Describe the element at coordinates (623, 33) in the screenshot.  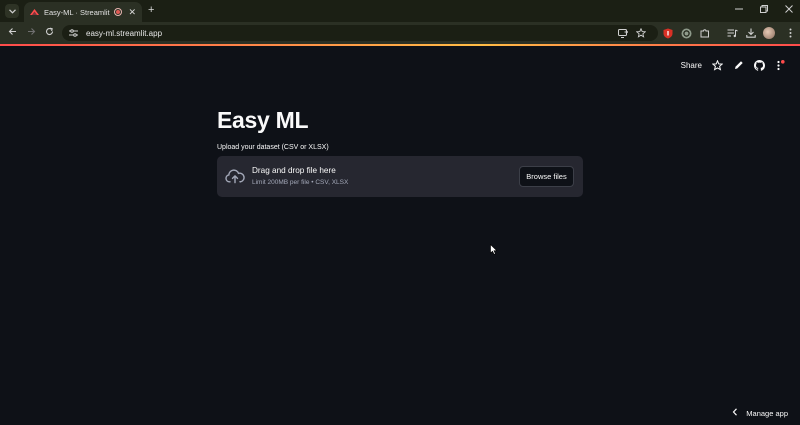
I see `install-app-icon` at that location.